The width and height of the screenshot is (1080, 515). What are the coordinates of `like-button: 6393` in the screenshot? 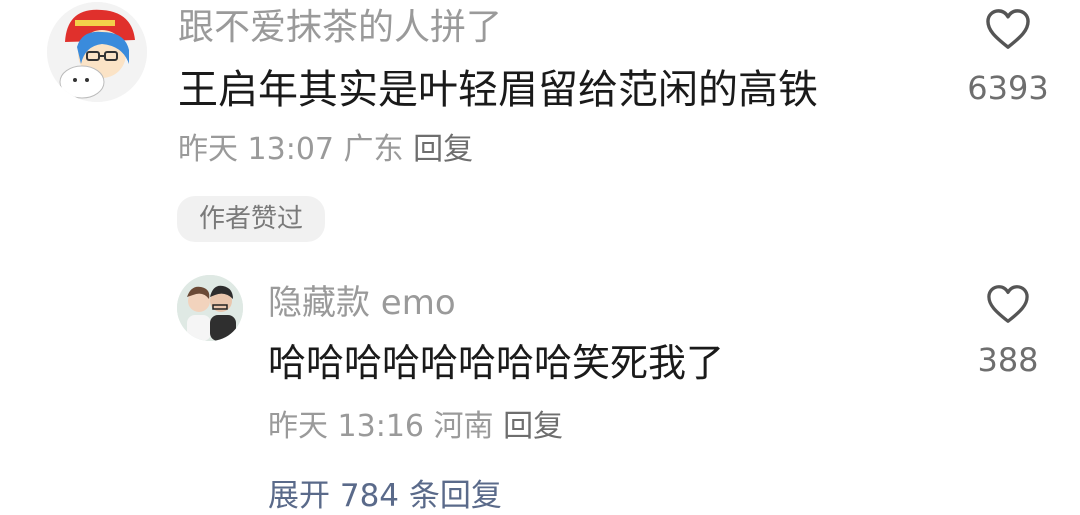 It's located at (1008, 58).